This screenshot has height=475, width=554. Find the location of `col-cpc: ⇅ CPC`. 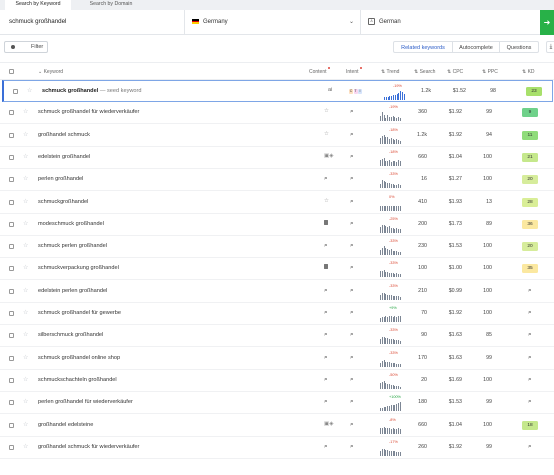

col-cpc: ⇅ CPC is located at coordinates (455, 72).